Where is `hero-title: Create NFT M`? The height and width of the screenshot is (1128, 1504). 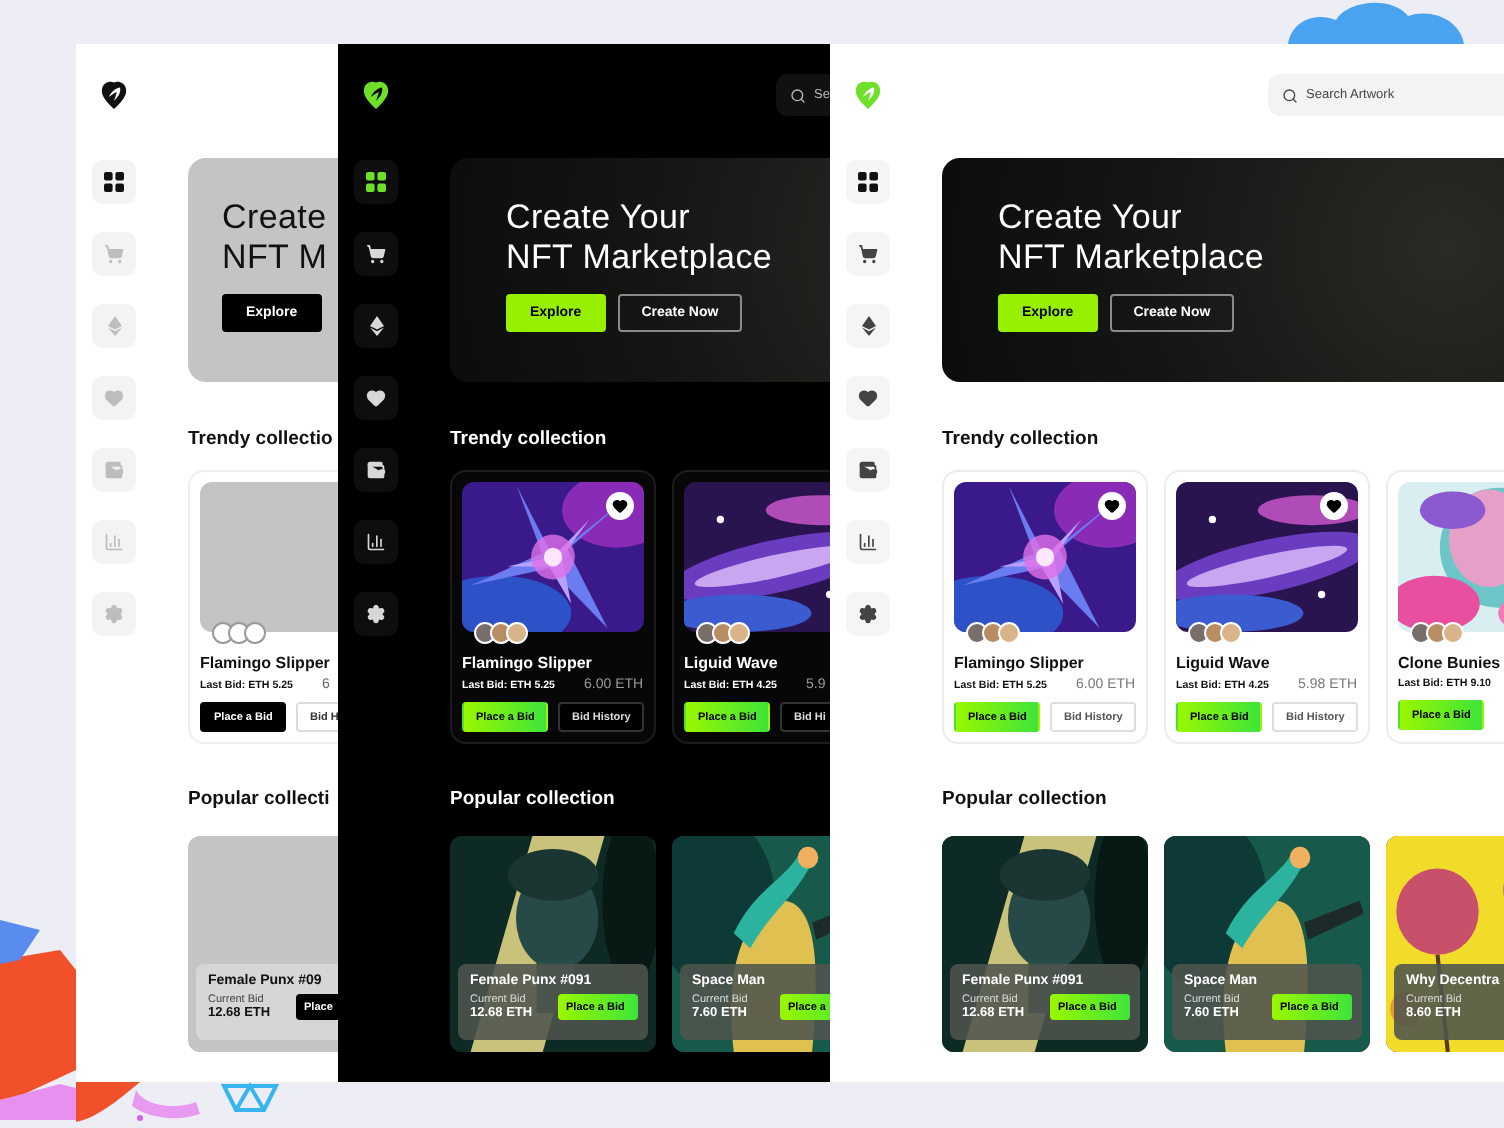 hero-title: Create NFT M is located at coordinates (276, 238).